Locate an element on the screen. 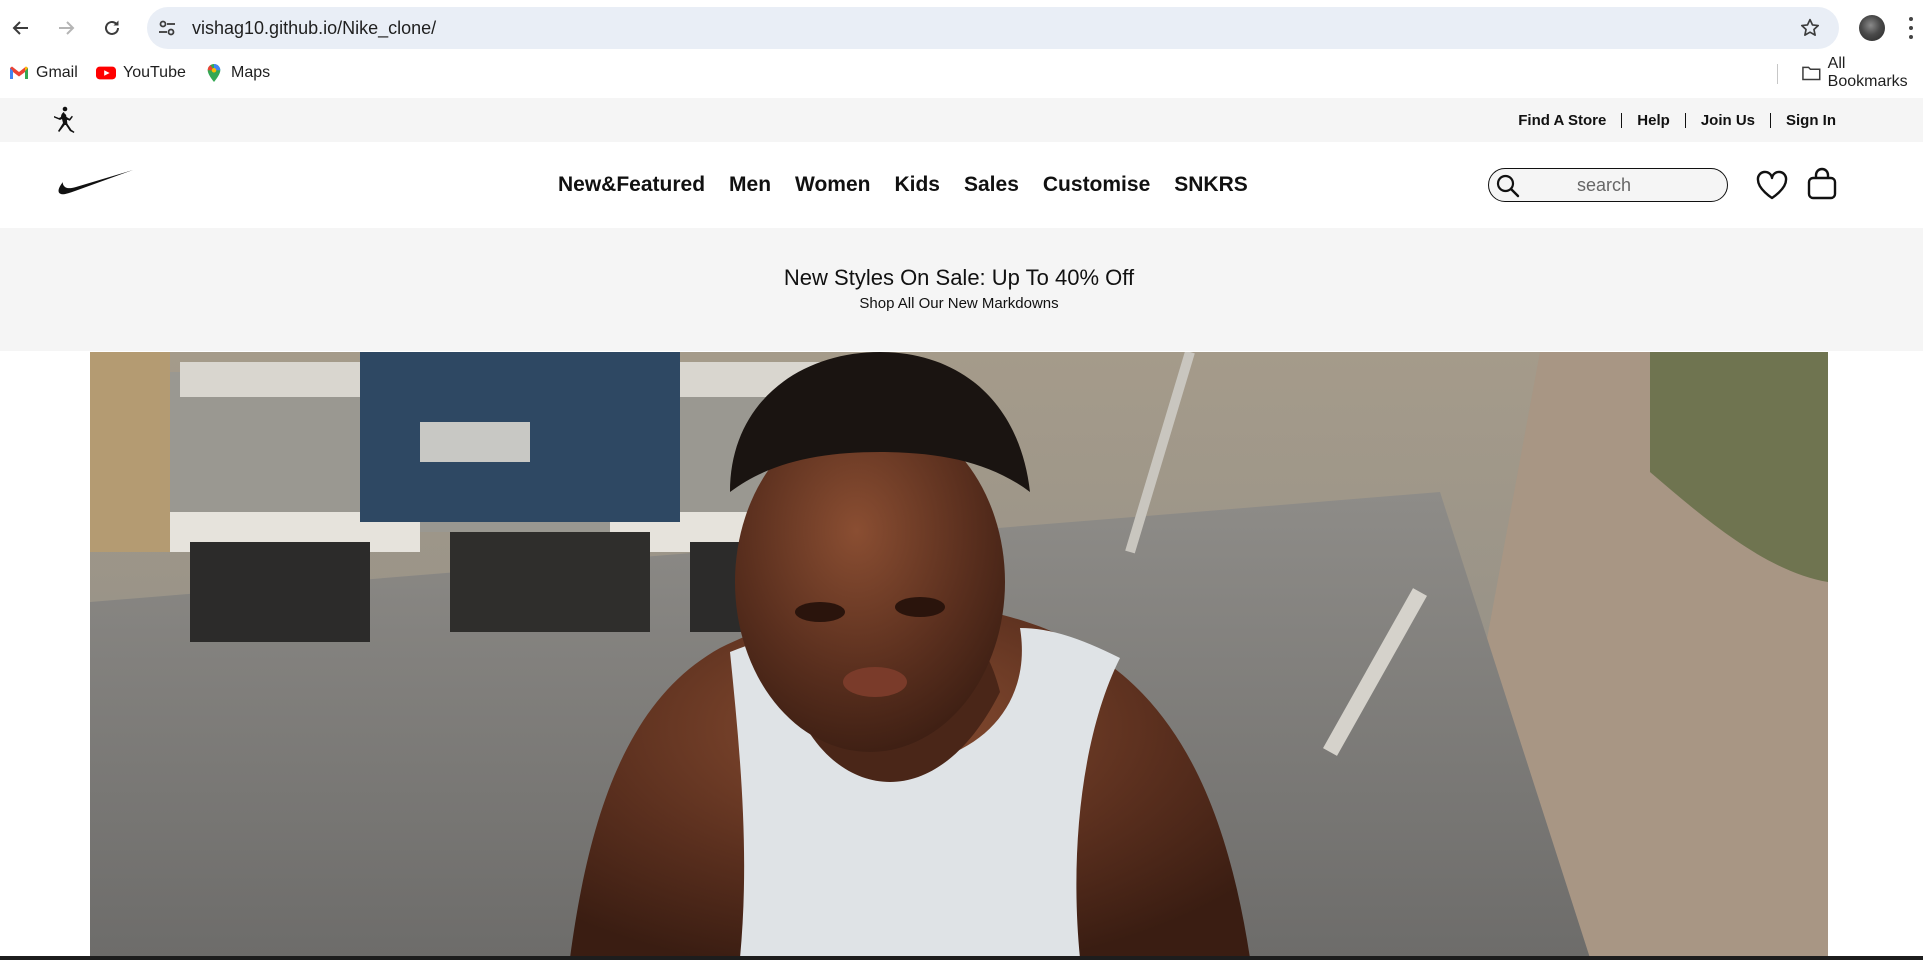  shopping-bag-icon is located at coordinates (1822, 184).